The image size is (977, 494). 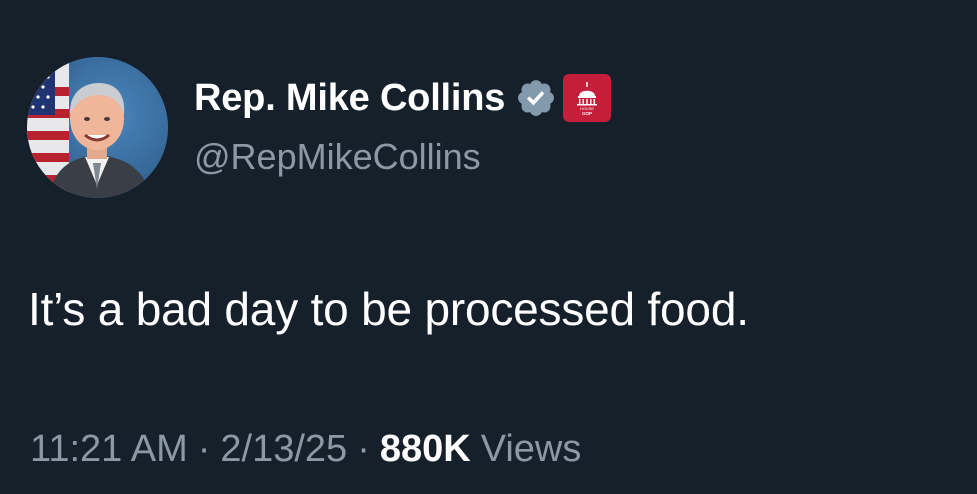 I want to click on author-avatar, so click(x=97, y=127).